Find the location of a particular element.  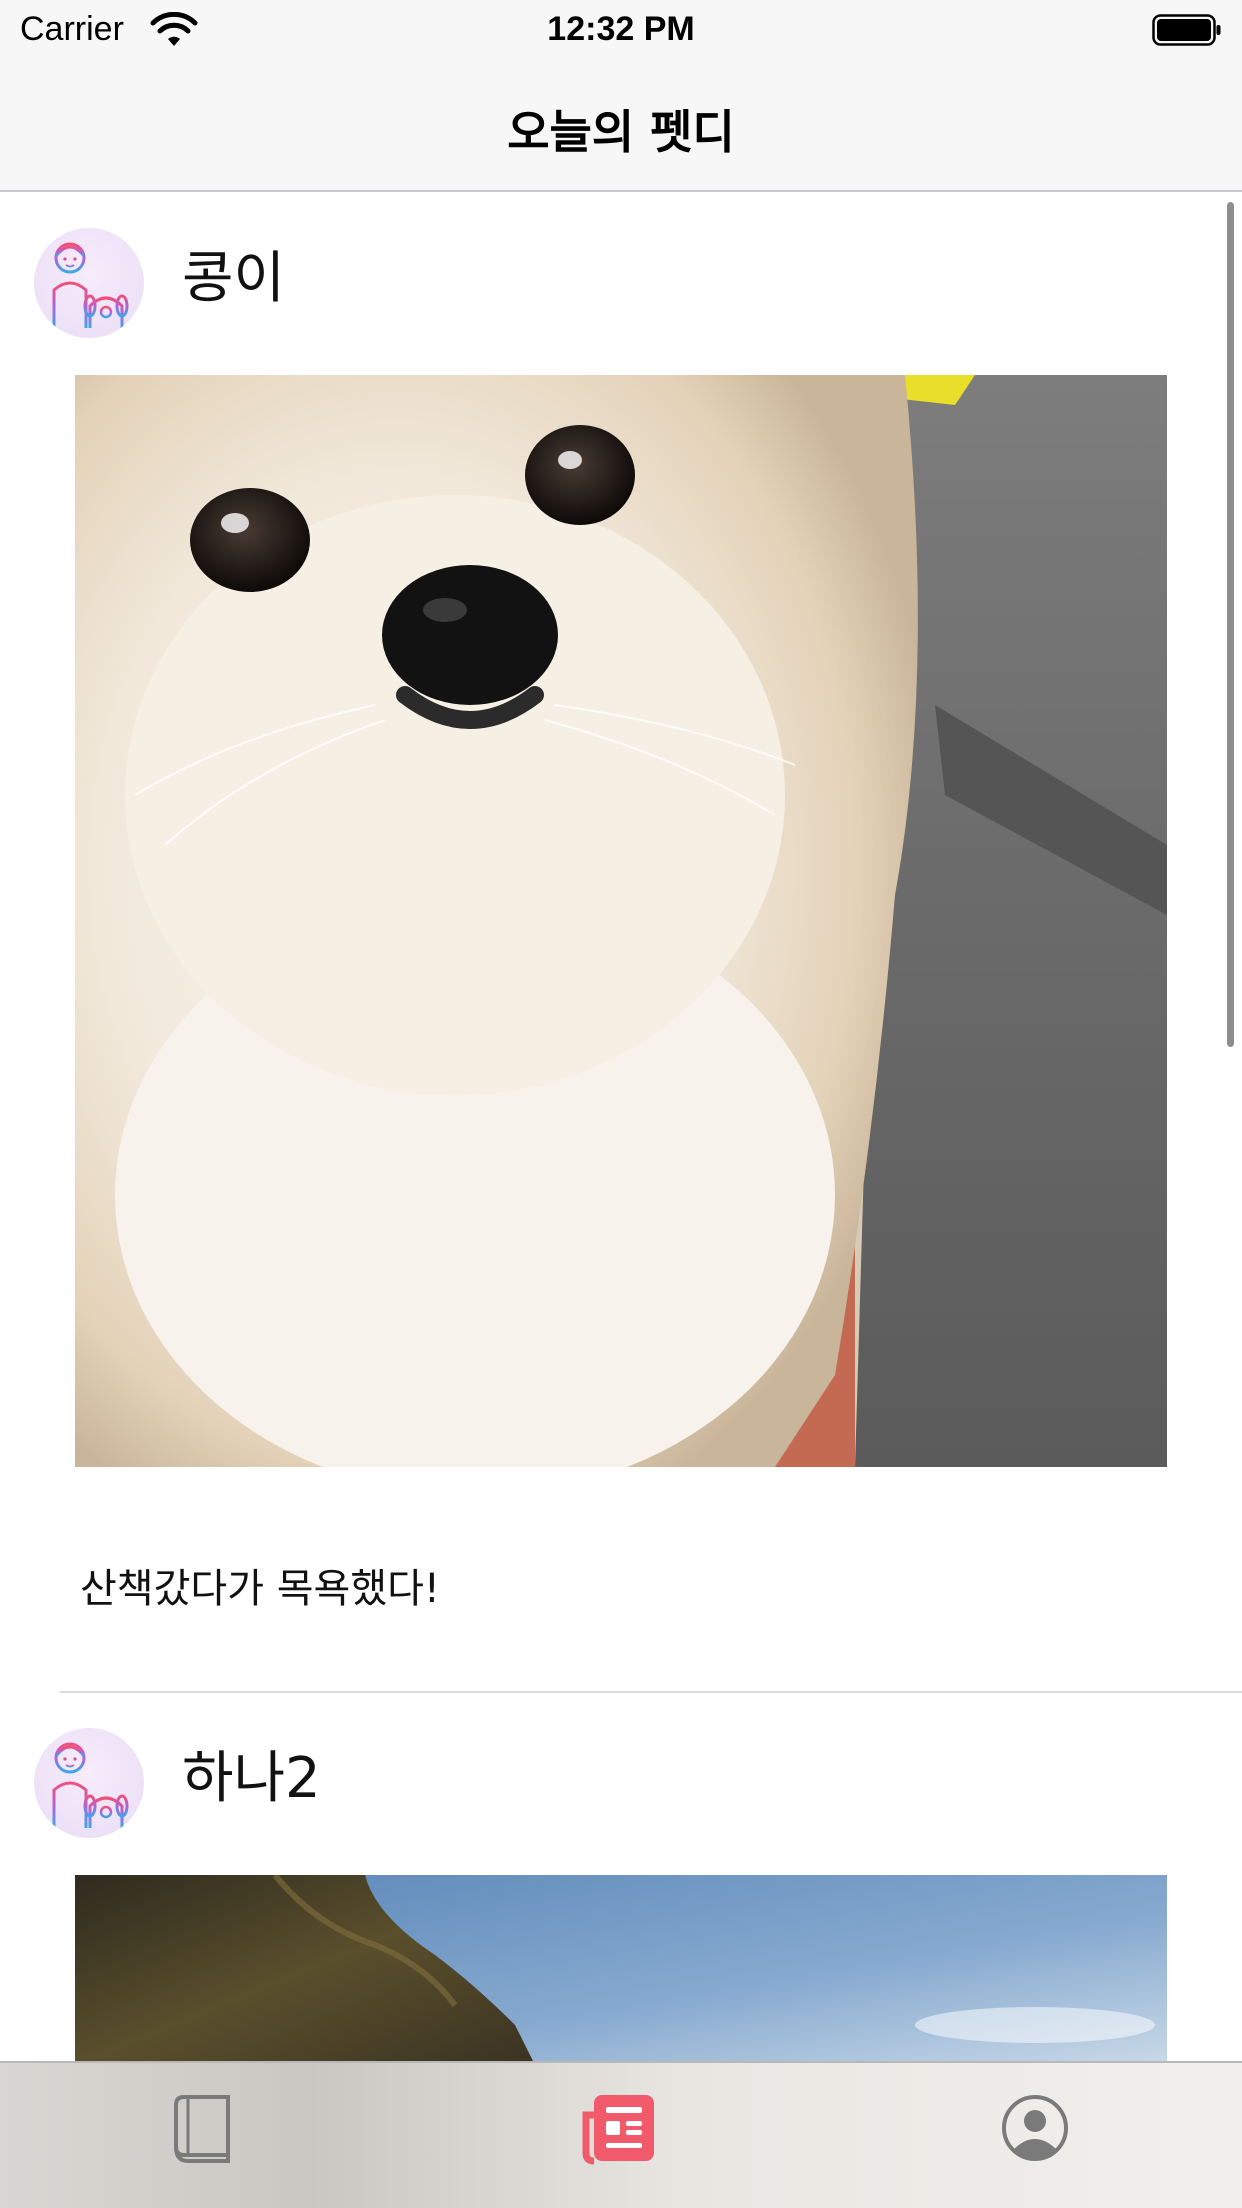

navigation-bar: 오늘의 펫디 is located at coordinates (621, 126).